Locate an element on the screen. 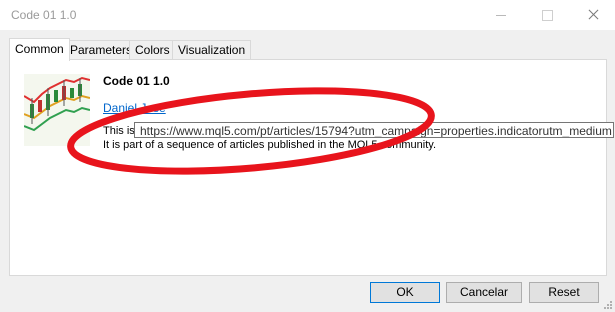 The width and height of the screenshot is (615, 312). indicator-name: Code 01 1.0 is located at coordinates (136, 81).